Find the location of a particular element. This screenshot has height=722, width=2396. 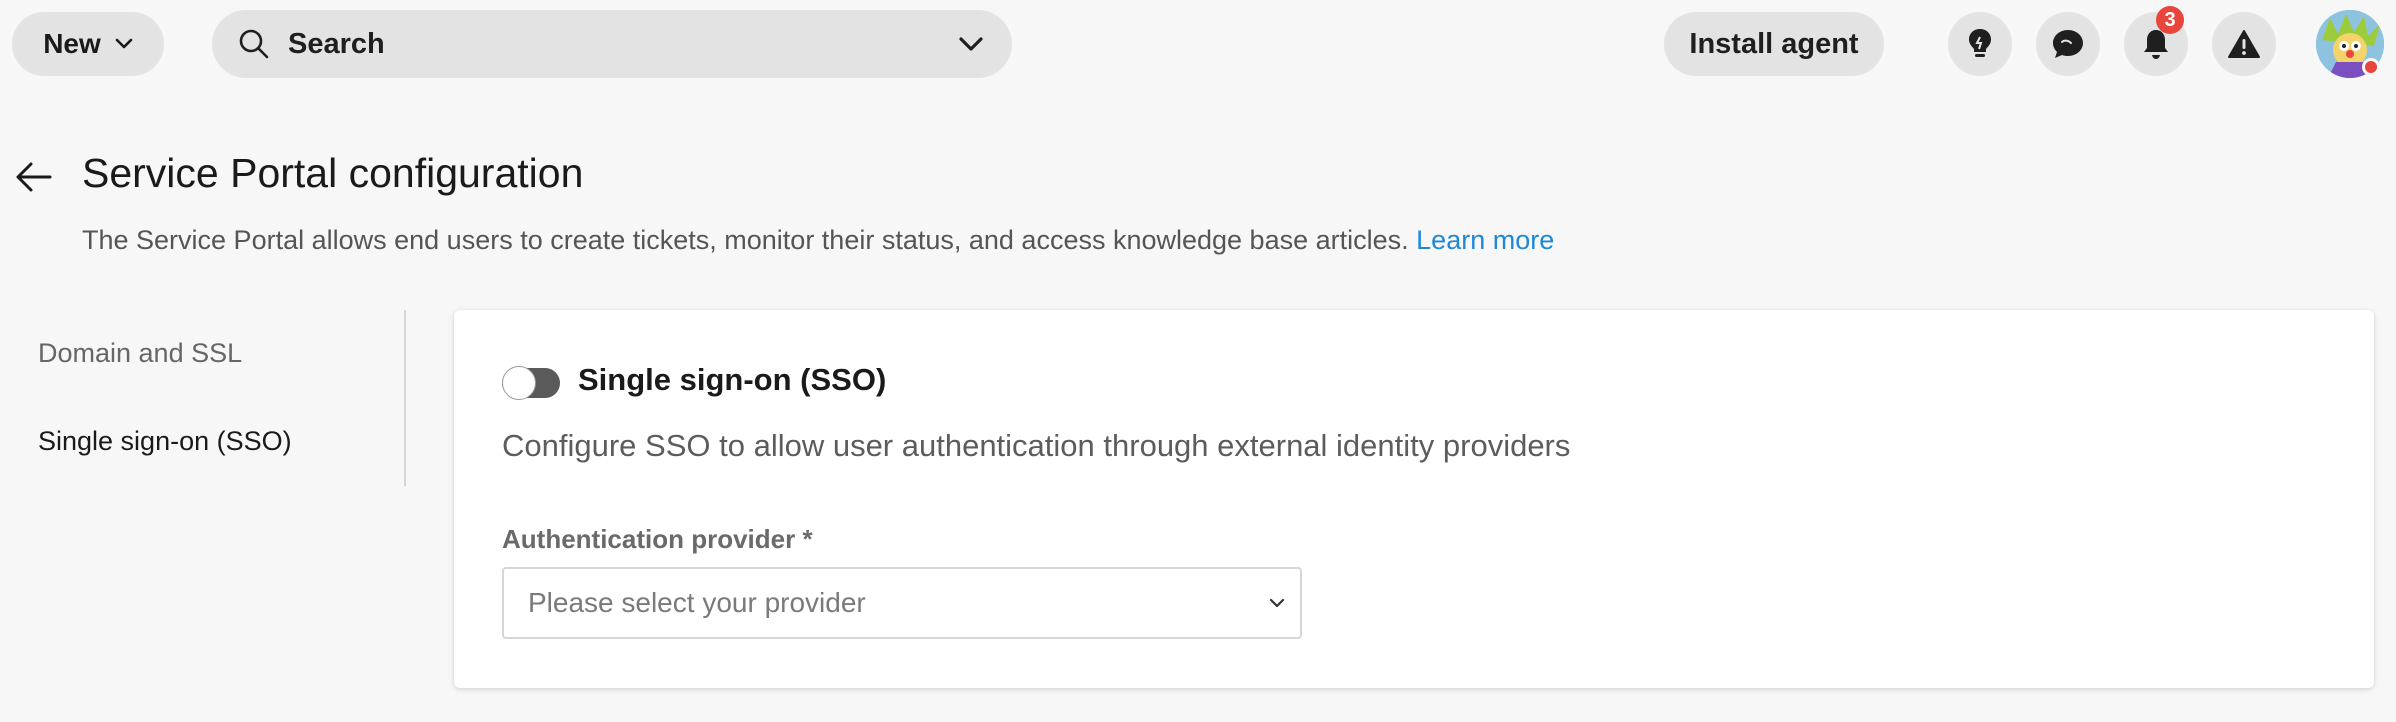

lightbulb-icon is located at coordinates (1980, 43).